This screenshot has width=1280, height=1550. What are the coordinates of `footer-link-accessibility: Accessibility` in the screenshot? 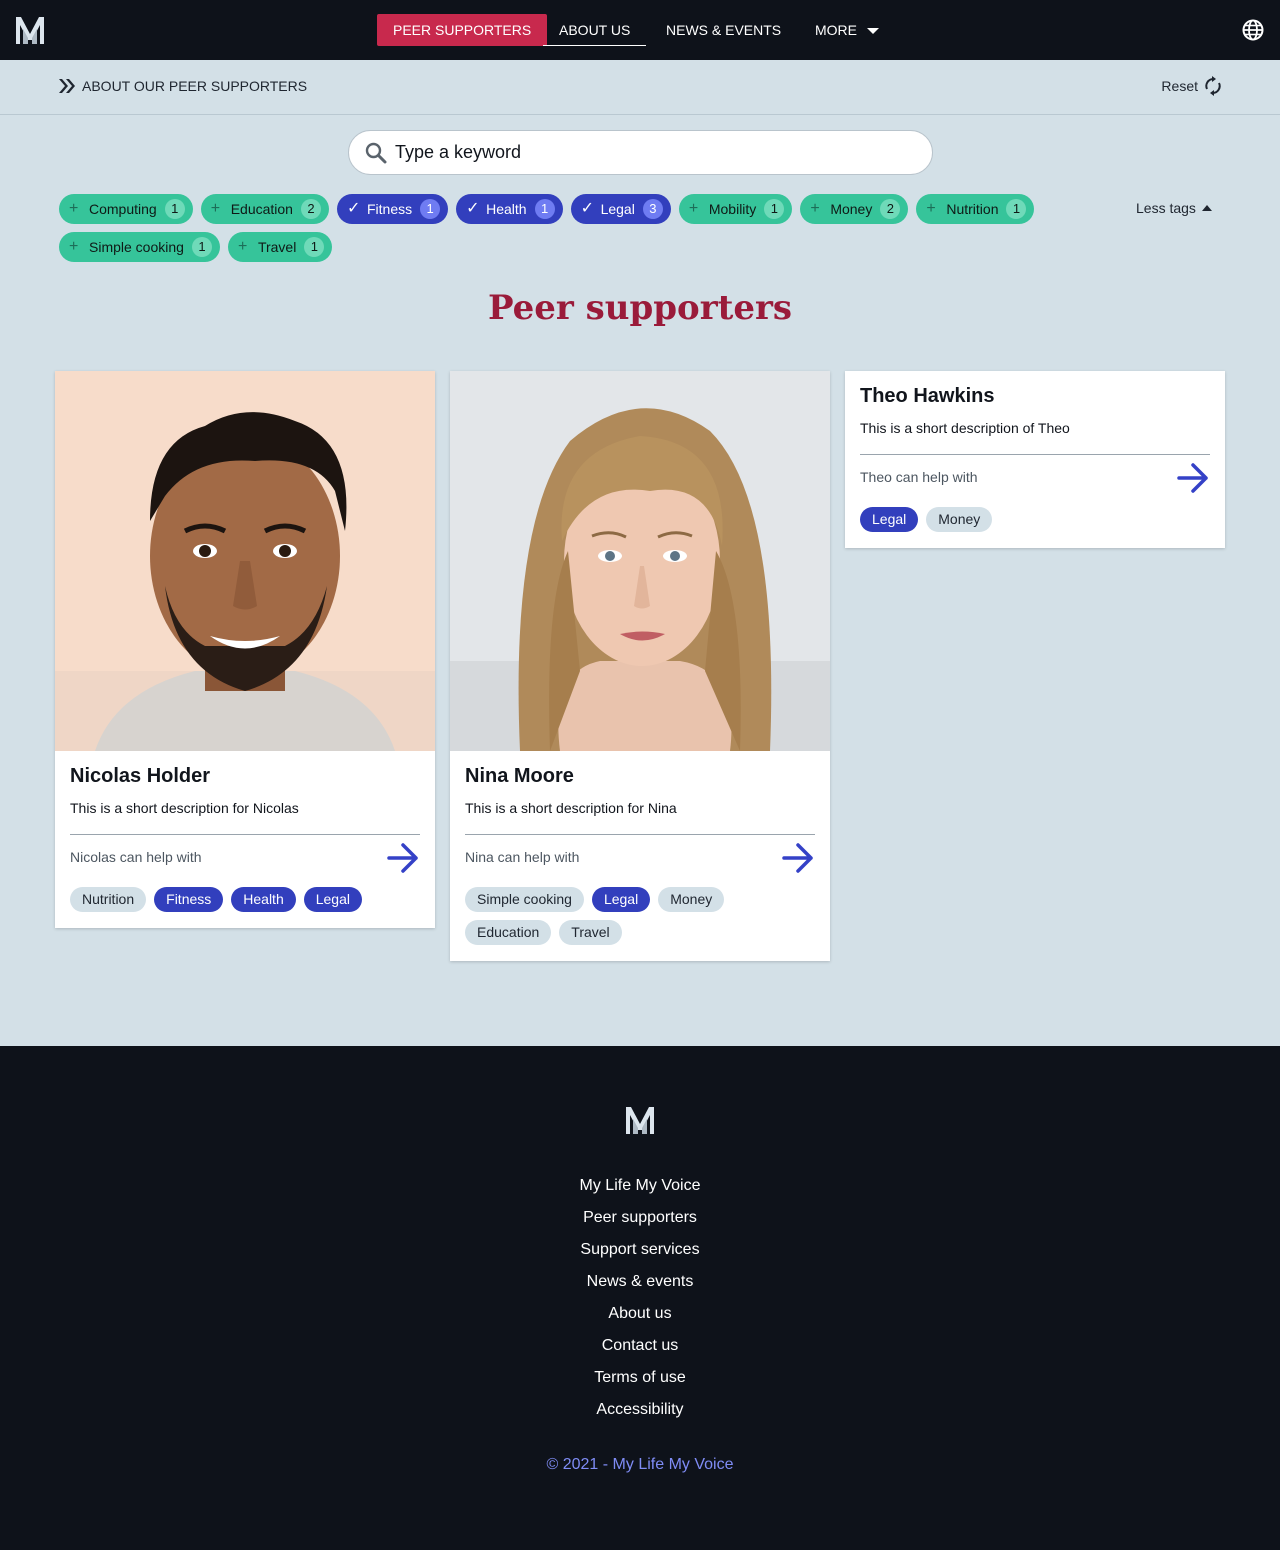 It's located at (640, 1414).